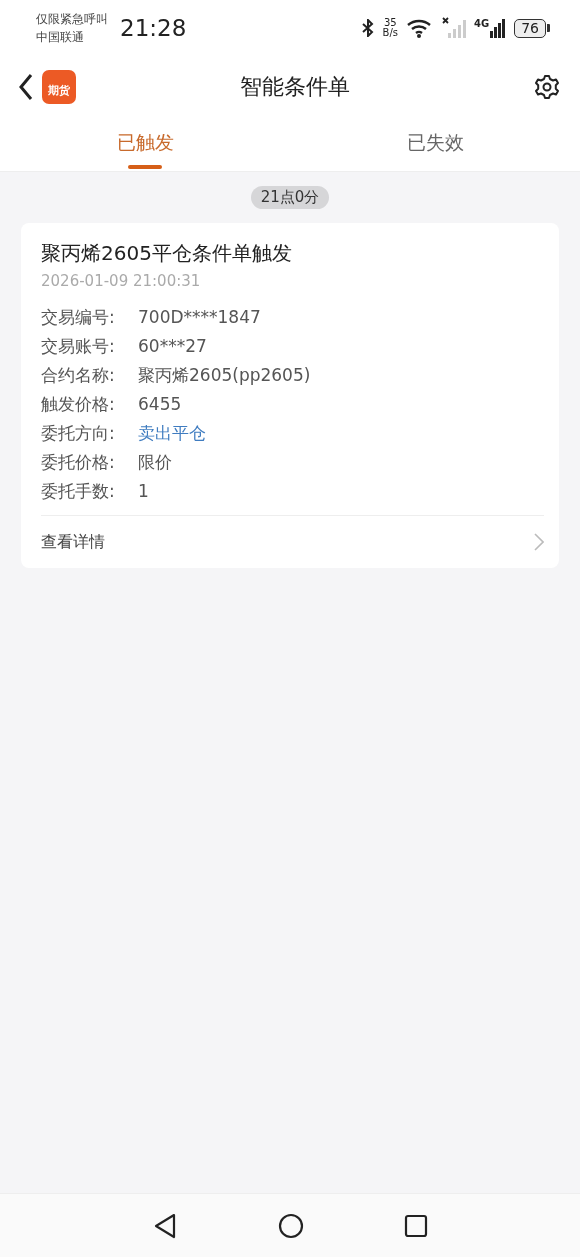  Describe the element at coordinates (78, 491) in the screenshot. I see `field-label: 委托手数:` at that location.